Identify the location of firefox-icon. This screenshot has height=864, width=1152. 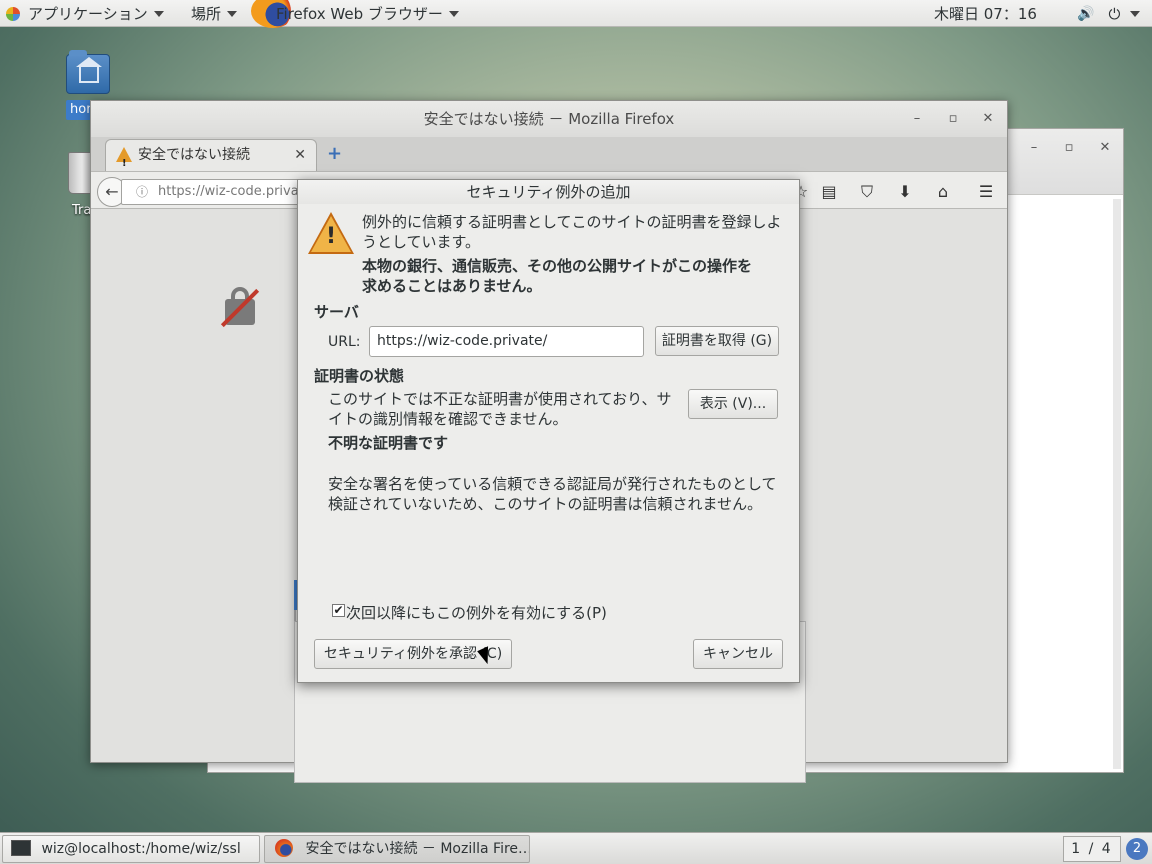
(284, 848).